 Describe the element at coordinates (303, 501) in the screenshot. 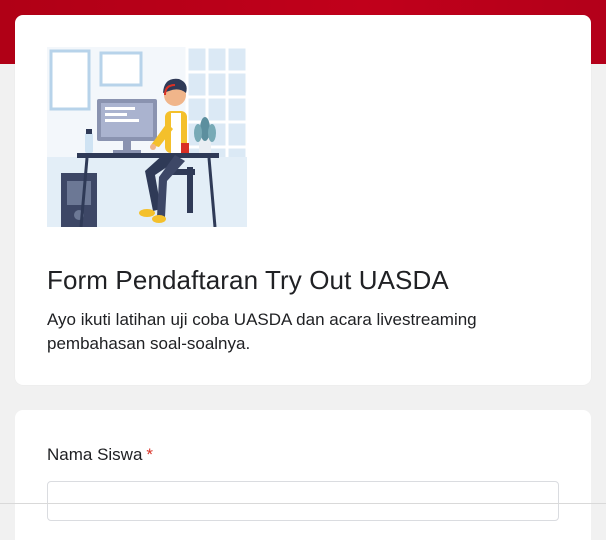

I see `nama-siswa-input` at that location.